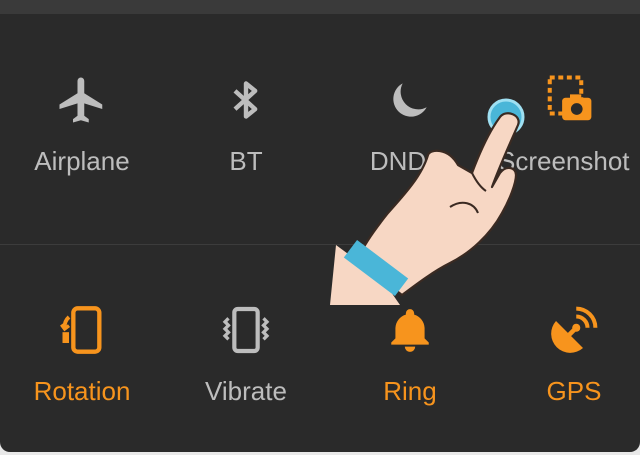  Describe the element at coordinates (82, 100) in the screenshot. I see `airplane-icon` at that location.